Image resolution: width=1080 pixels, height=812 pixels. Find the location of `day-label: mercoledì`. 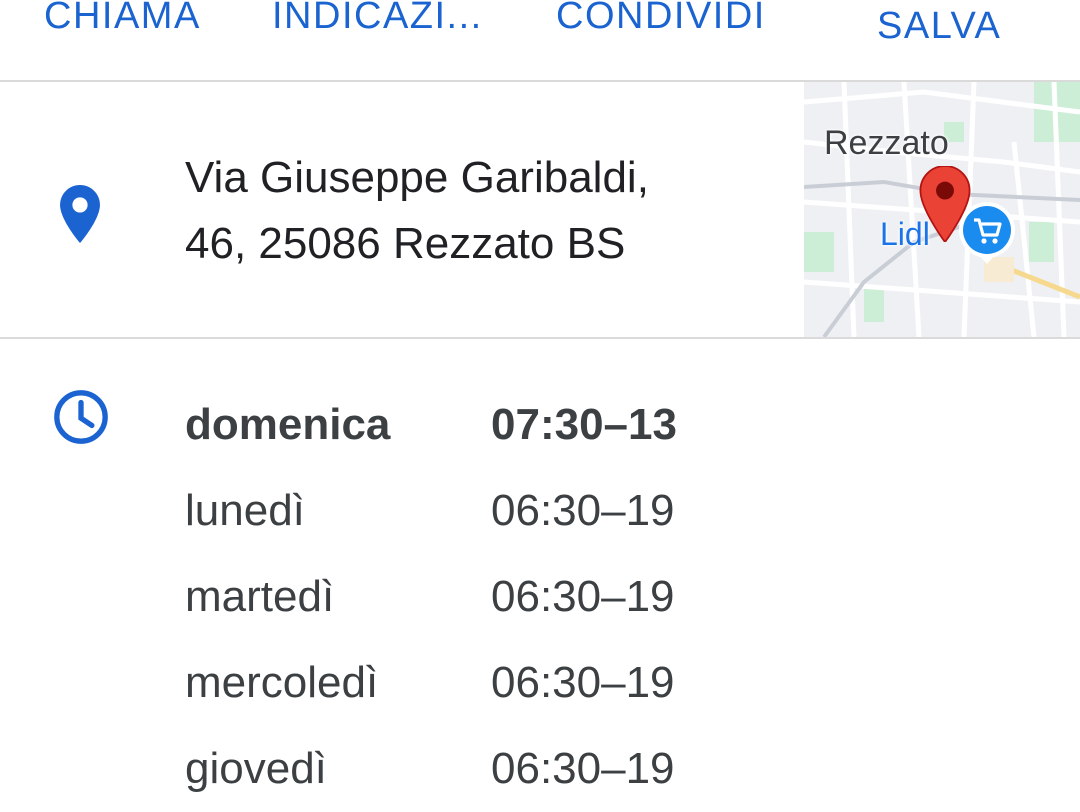

day-label: mercoledì is located at coordinates (282, 682).